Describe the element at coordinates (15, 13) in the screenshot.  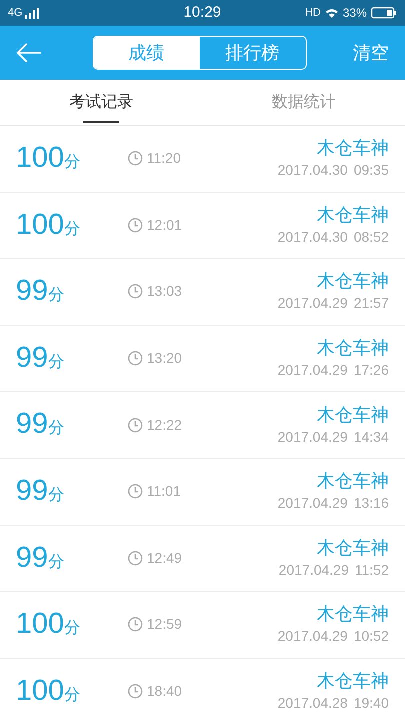
I see `network-label: 4G` at that location.